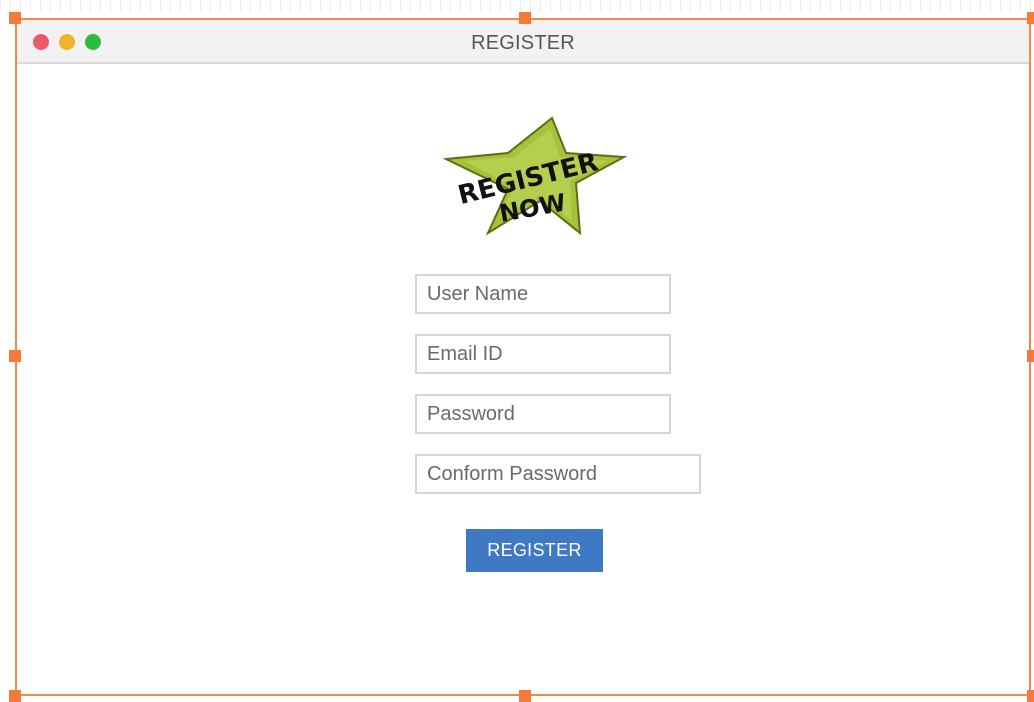 This screenshot has height=702, width=1034. Describe the element at coordinates (543, 294) in the screenshot. I see `username-input` at that location.